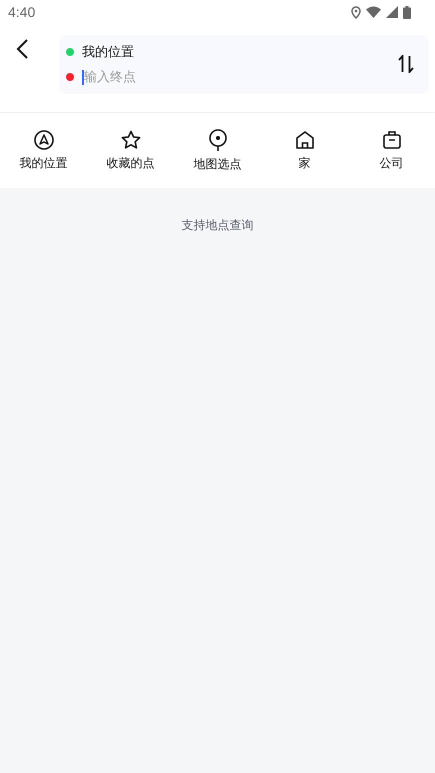 The height and width of the screenshot is (773, 435). Describe the element at coordinates (392, 140) in the screenshot. I see `briefcase-icon` at that location.